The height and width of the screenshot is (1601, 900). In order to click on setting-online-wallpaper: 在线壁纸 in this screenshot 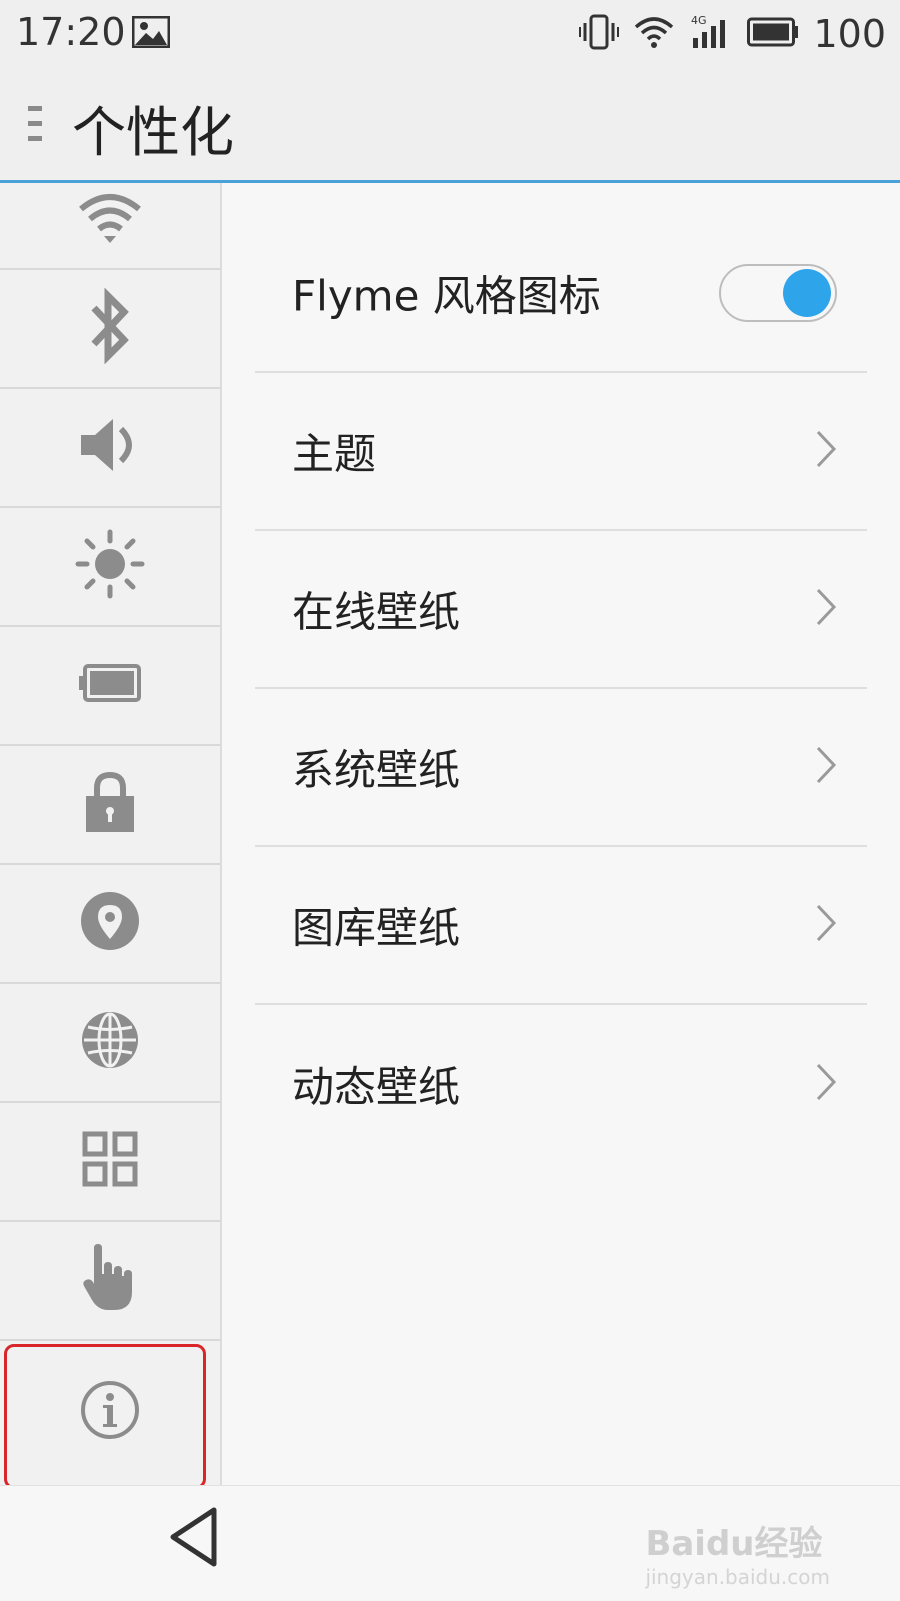, I will do `click(561, 610)`.